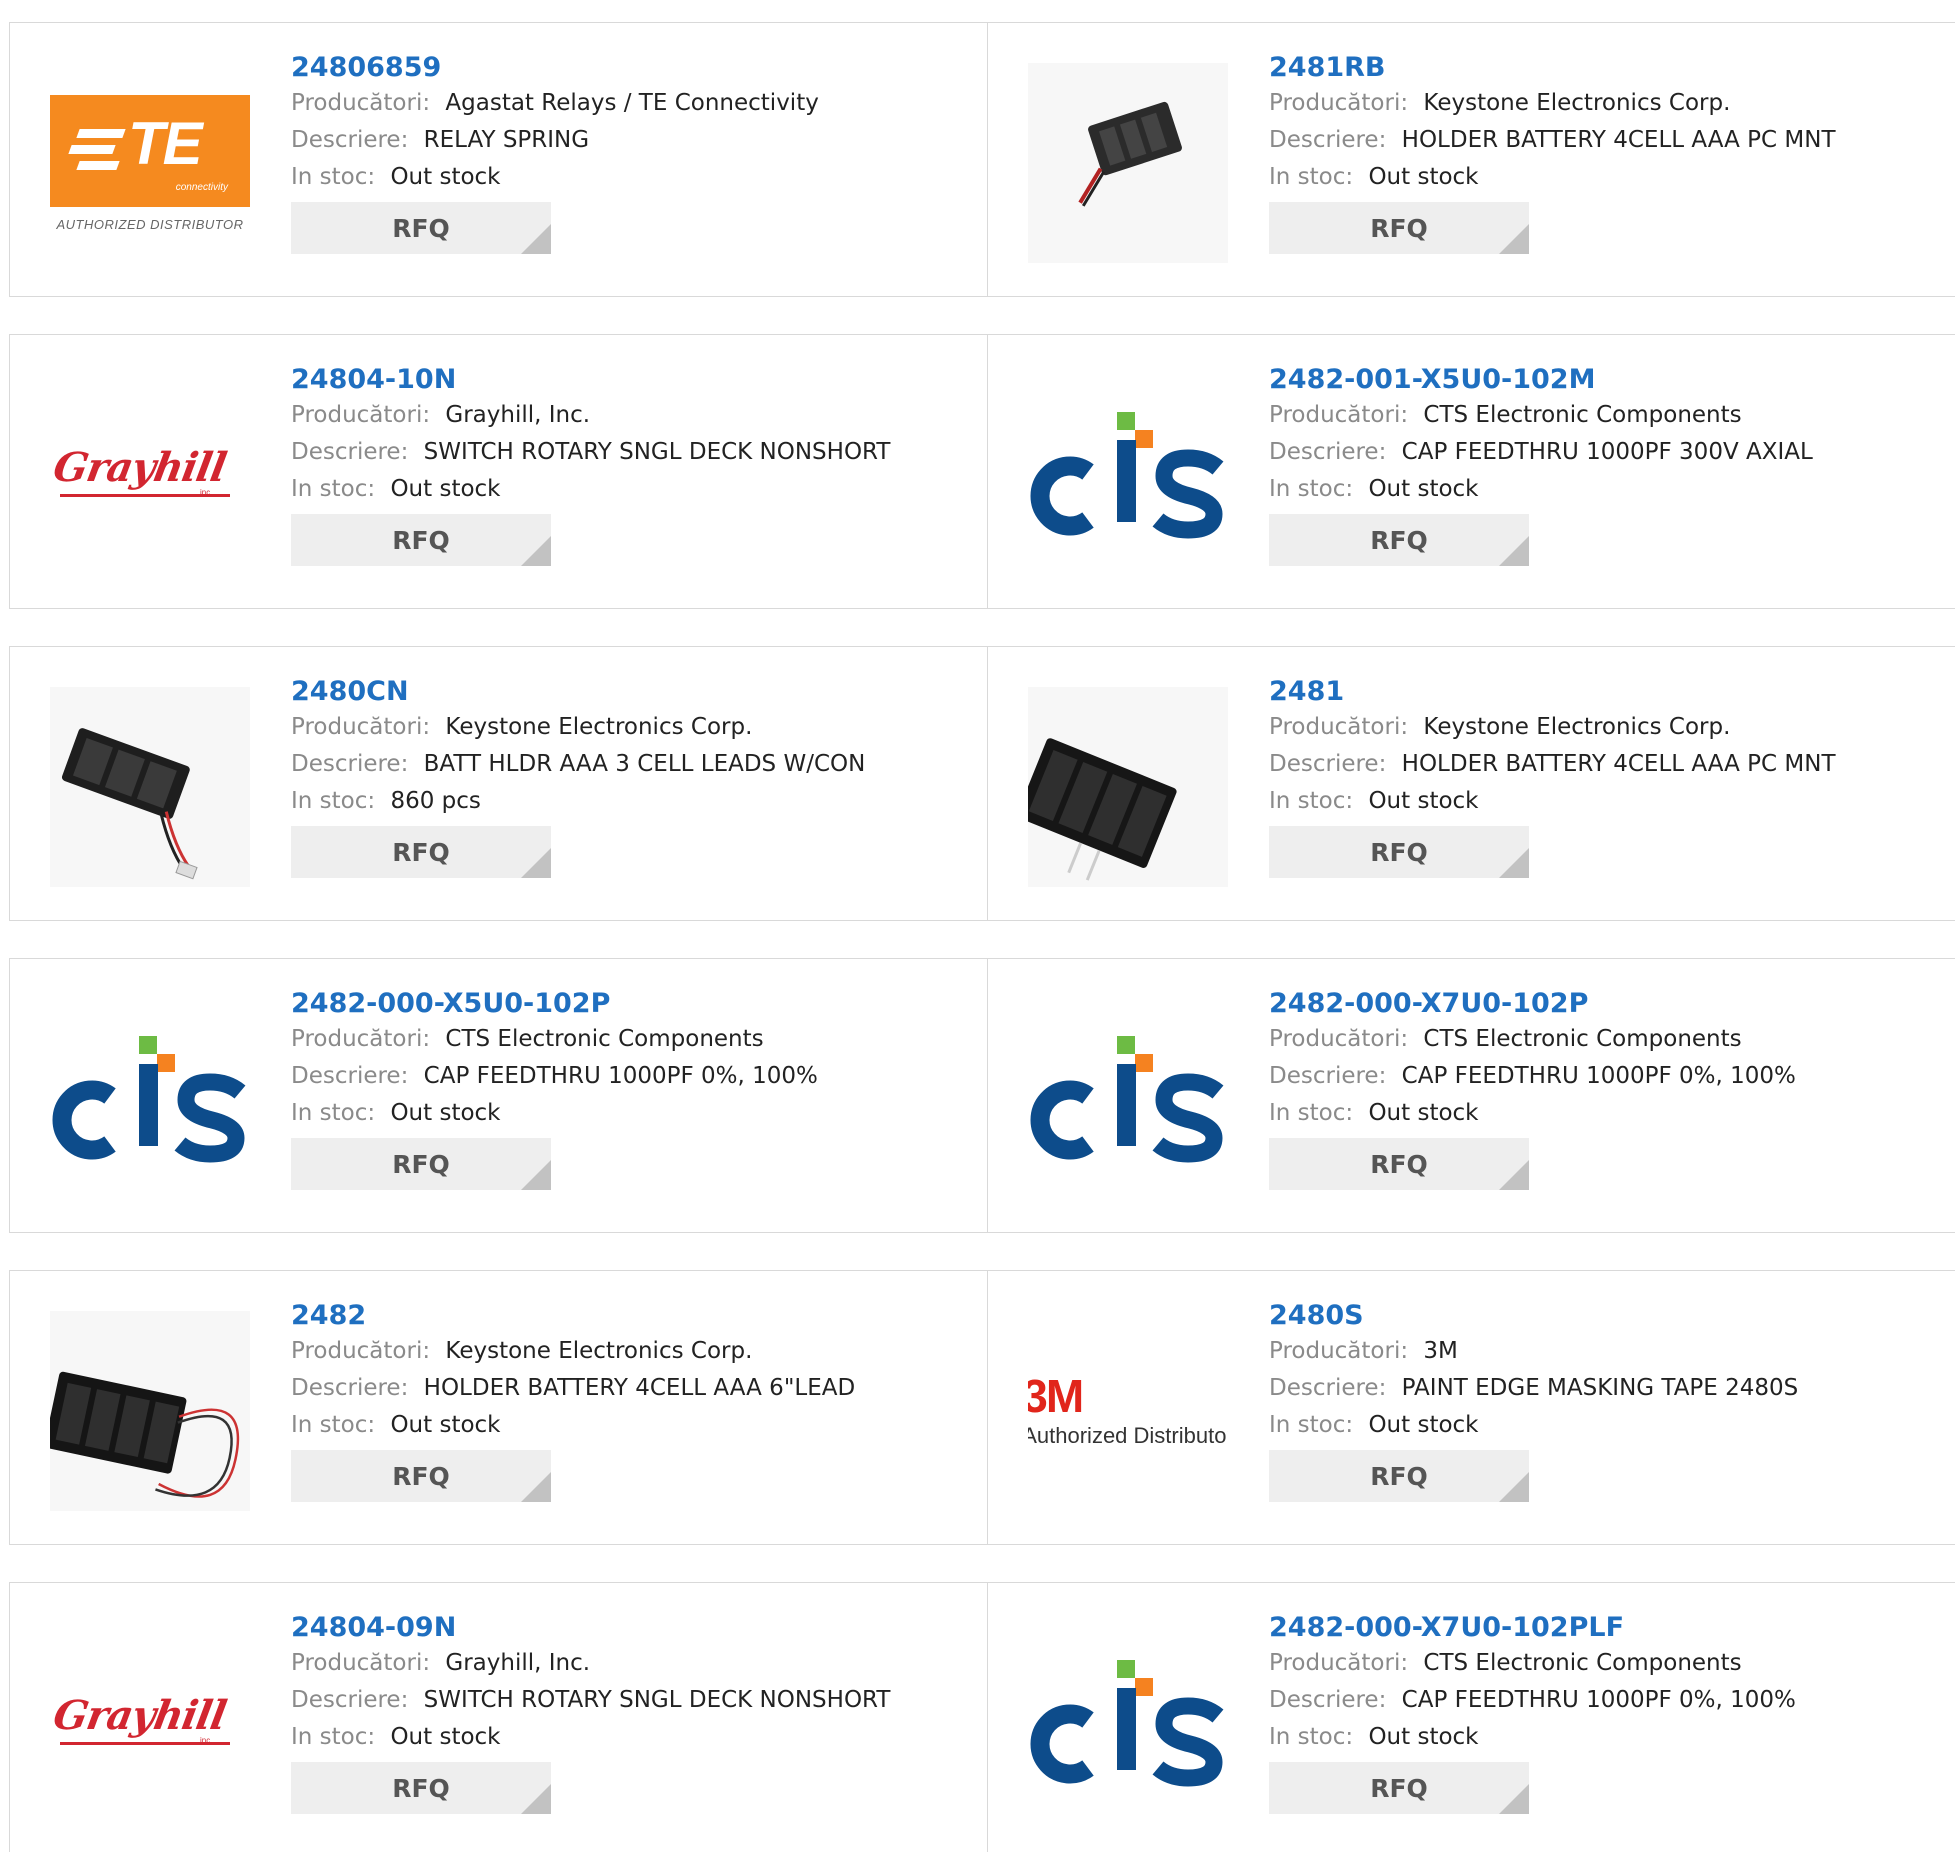 The width and height of the screenshot is (1955, 1852). What do you see at coordinates (633, 1316) in the screenshot?
I see `part-number-link: 2482` at bounding box center [633, 1316].